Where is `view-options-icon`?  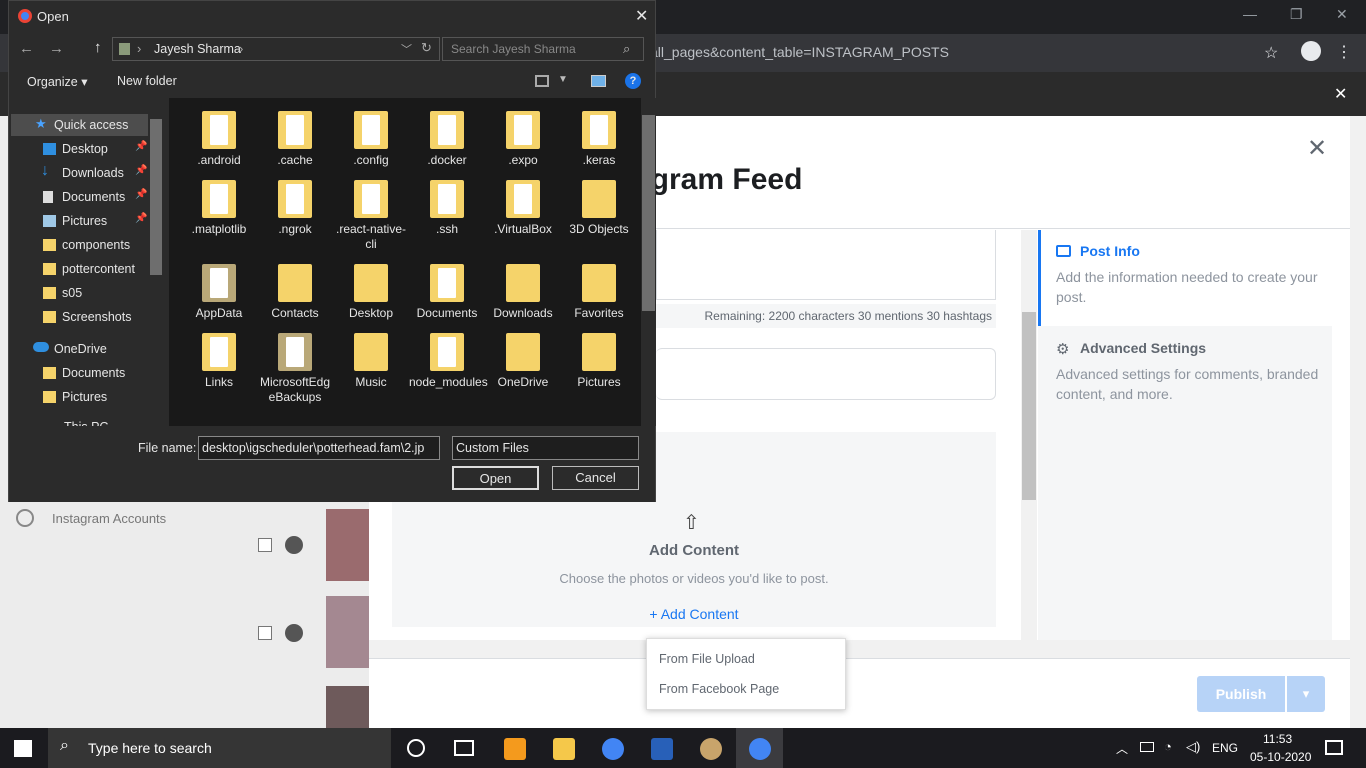
view-options-icon is located at coordinates (542, 81).